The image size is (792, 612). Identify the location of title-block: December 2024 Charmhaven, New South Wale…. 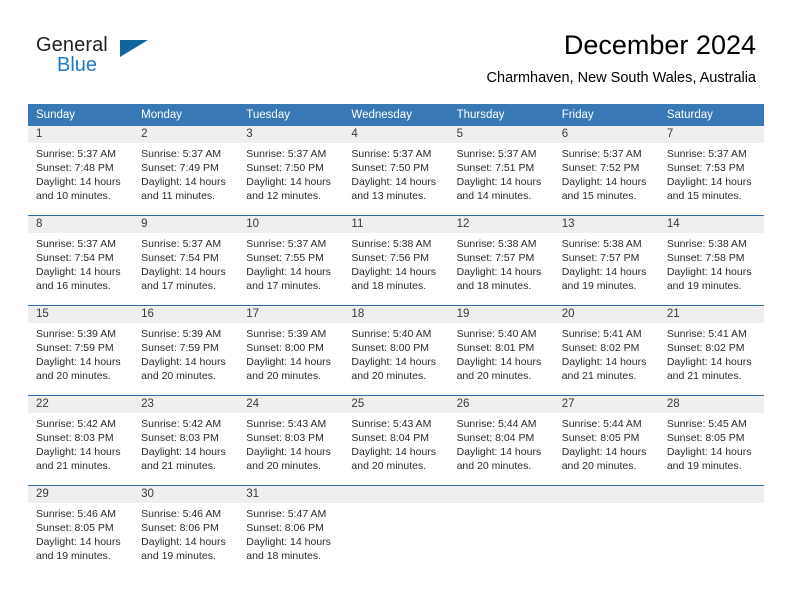
(621, 58).